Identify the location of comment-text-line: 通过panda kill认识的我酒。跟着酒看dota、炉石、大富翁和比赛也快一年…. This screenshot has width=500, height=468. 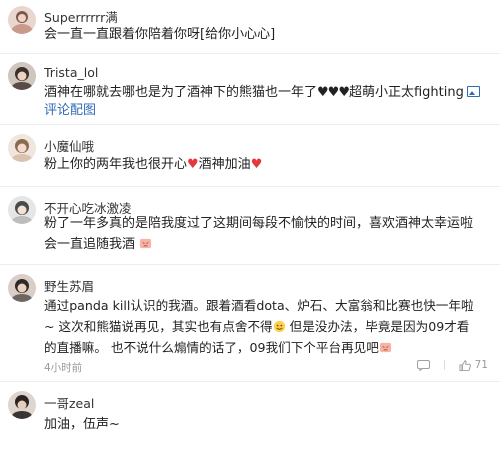
(259, 305).